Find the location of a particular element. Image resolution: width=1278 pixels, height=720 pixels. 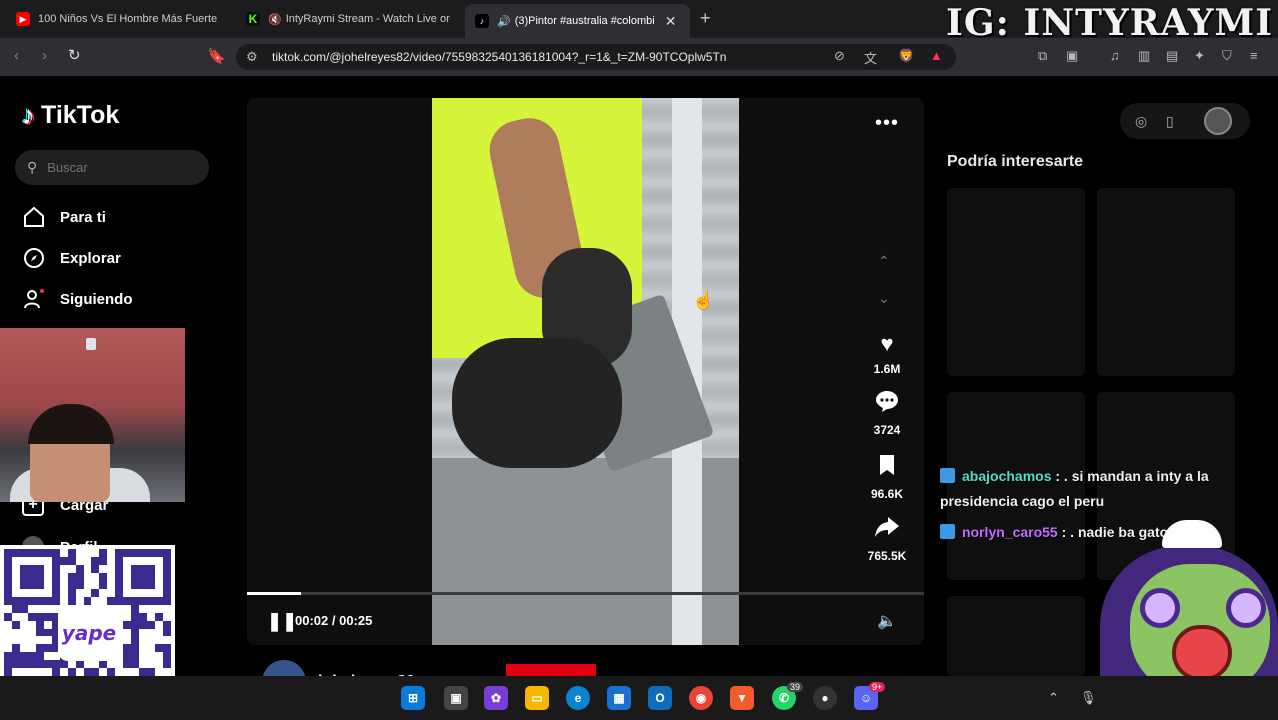

task-view-icon: ▣ is located at coordinates (456, 698).